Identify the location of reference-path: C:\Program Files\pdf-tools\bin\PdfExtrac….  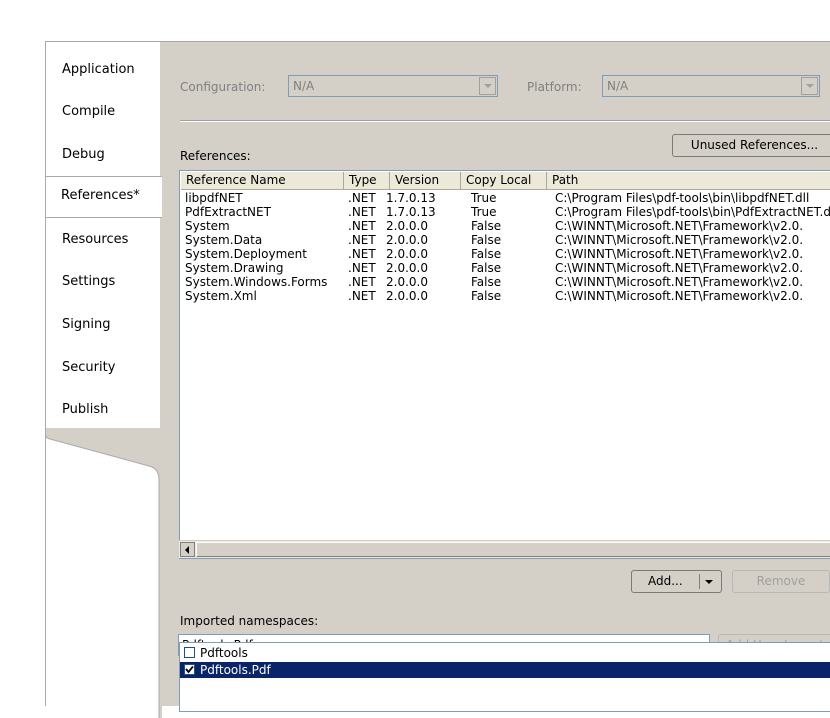
(692, 212).